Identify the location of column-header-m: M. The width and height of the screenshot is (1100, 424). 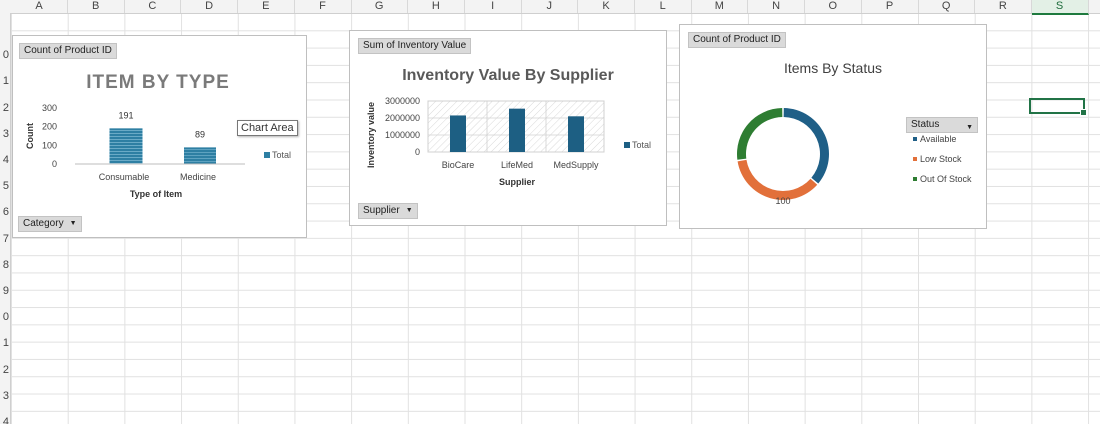
(720, 6).